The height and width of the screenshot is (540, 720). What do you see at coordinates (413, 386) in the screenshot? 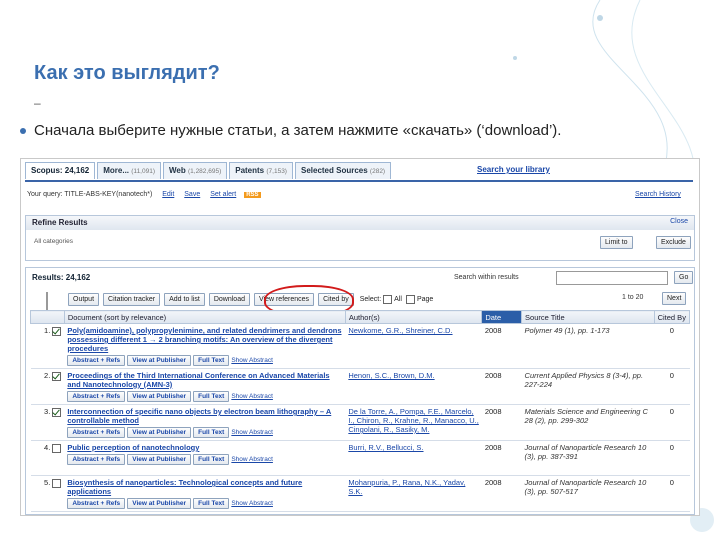
I see `authors-cell: Henon, S.C., Brown, D.M.` at bounding box center [413, 386].